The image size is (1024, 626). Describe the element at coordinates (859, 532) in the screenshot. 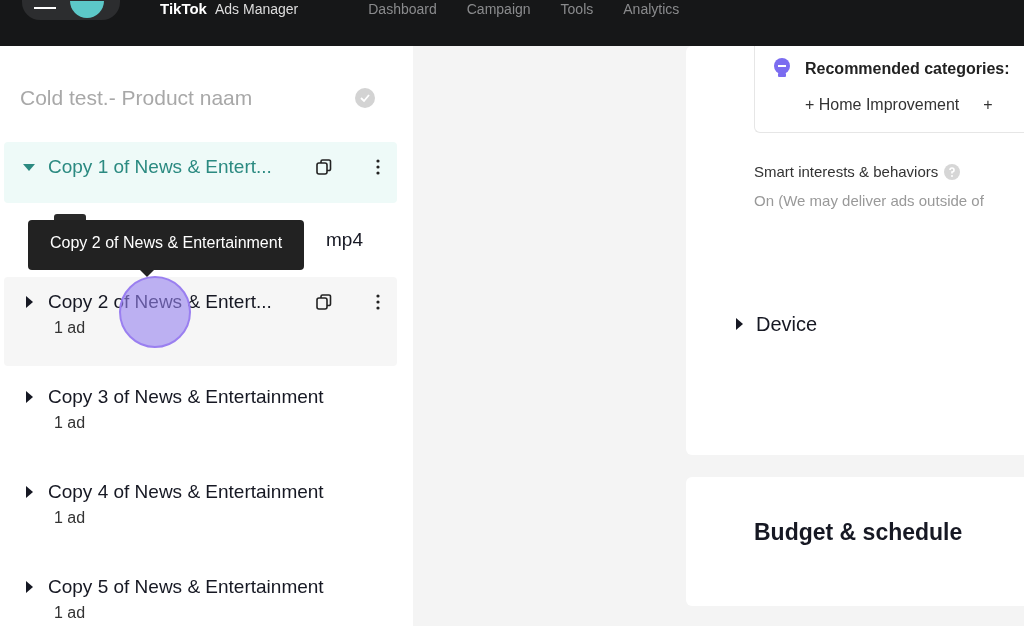

I see `section-heading: Budget & schedule` at that location.